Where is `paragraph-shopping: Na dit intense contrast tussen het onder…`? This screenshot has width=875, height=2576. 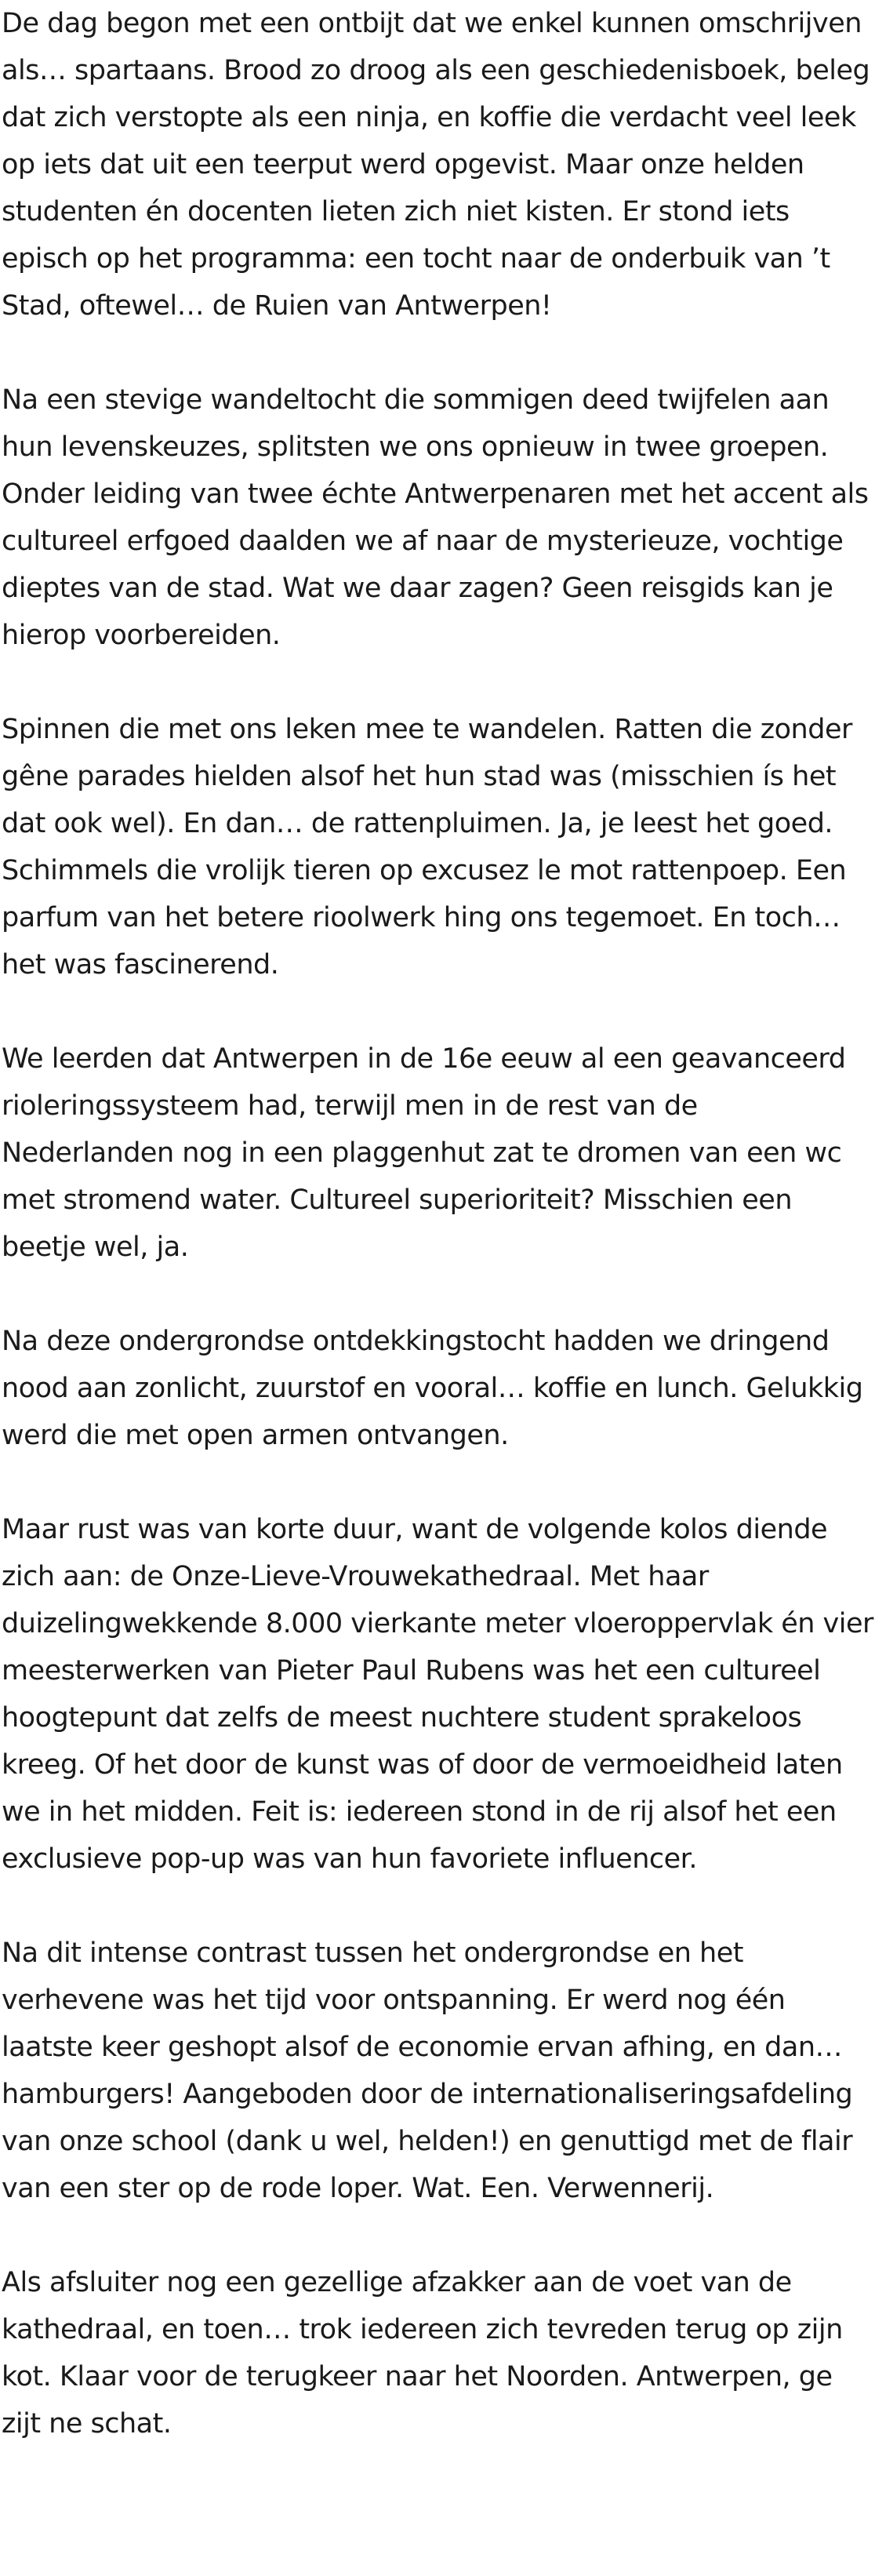 paragraph-shopping: Na dit intense contrast tussen het onder… is located at coordinates (427, 2070).